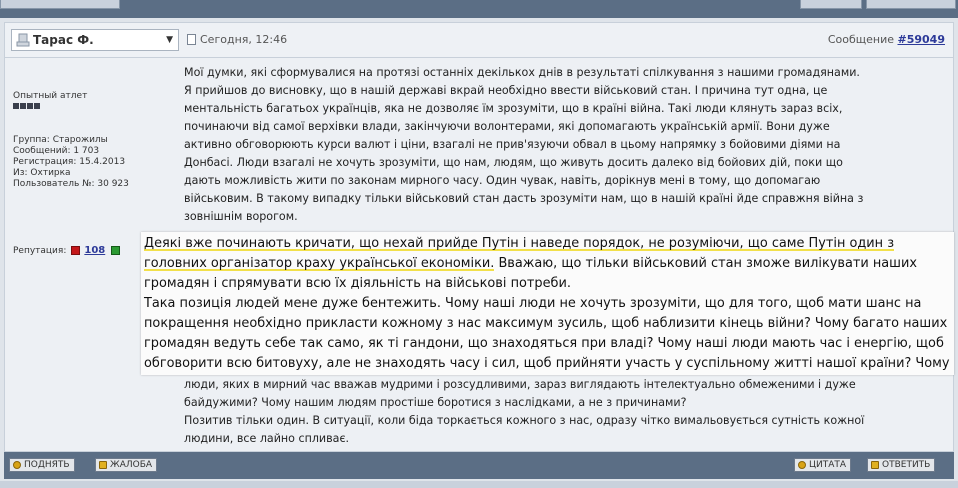  What do you see at coordinates (479, 484) in the screenshot?
I see `bottom-strip` at bounding box center [479, 484].